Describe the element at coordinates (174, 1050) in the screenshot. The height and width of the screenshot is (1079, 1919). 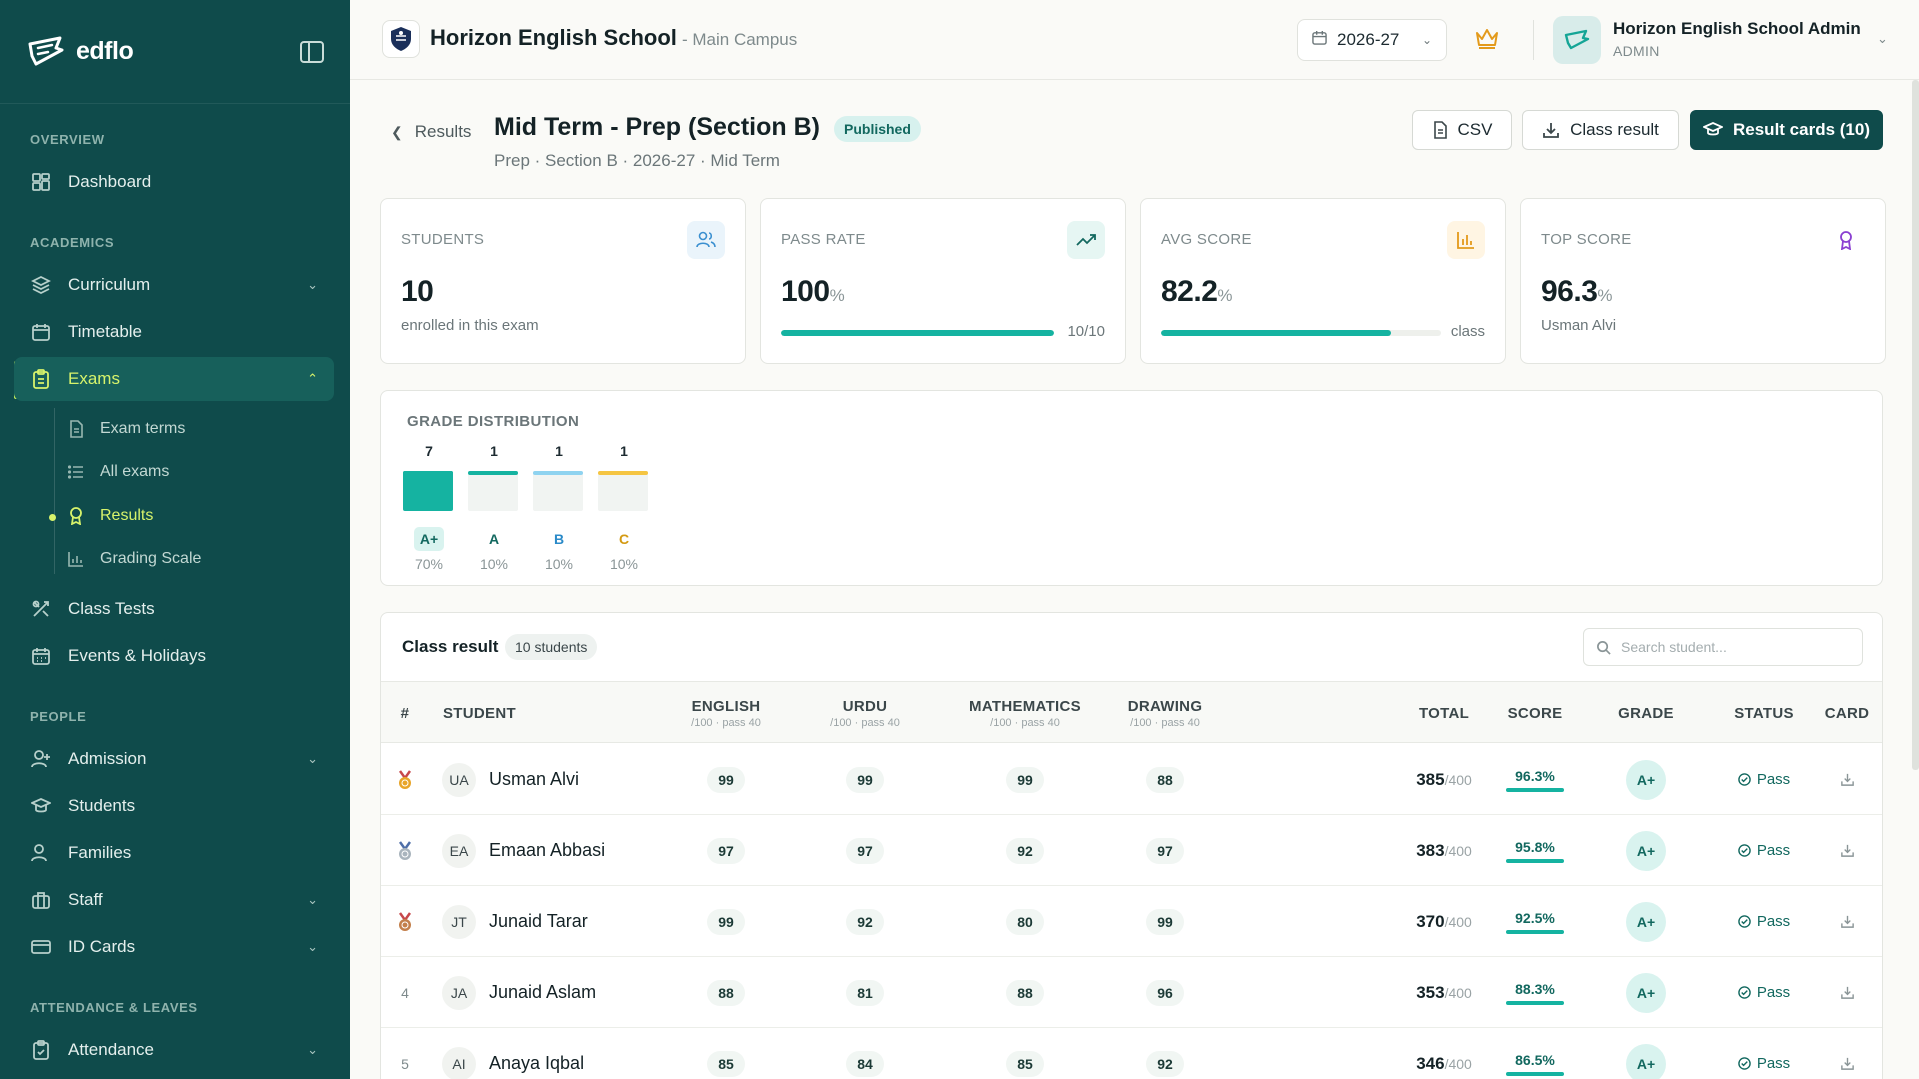
I see `sidebar-item-attendance: Attendance ⌄` at that location.